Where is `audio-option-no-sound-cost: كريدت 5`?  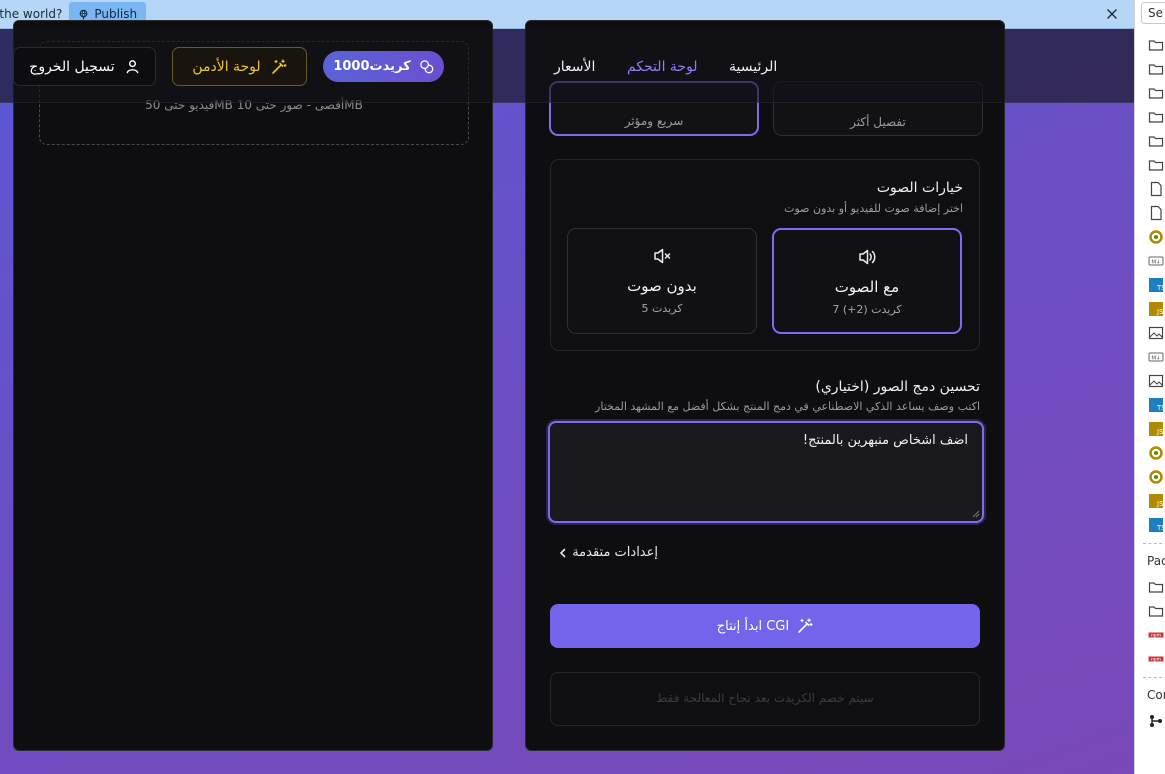 audio-option-no-sound-cost: كريدت 5 is located at coordinates (662, 308).